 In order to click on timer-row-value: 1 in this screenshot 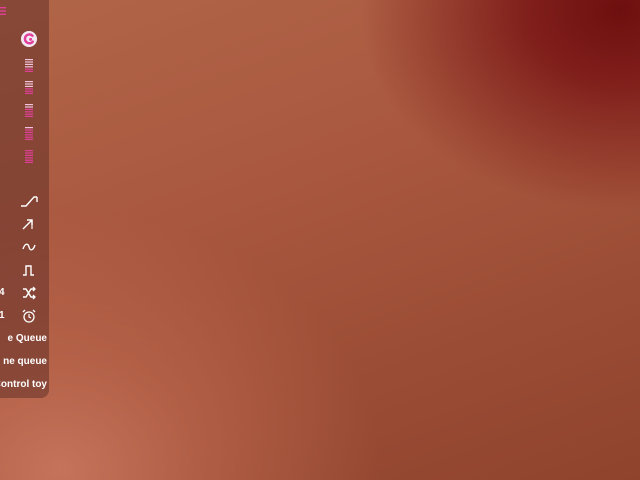, I will do `click(2, 315)`.